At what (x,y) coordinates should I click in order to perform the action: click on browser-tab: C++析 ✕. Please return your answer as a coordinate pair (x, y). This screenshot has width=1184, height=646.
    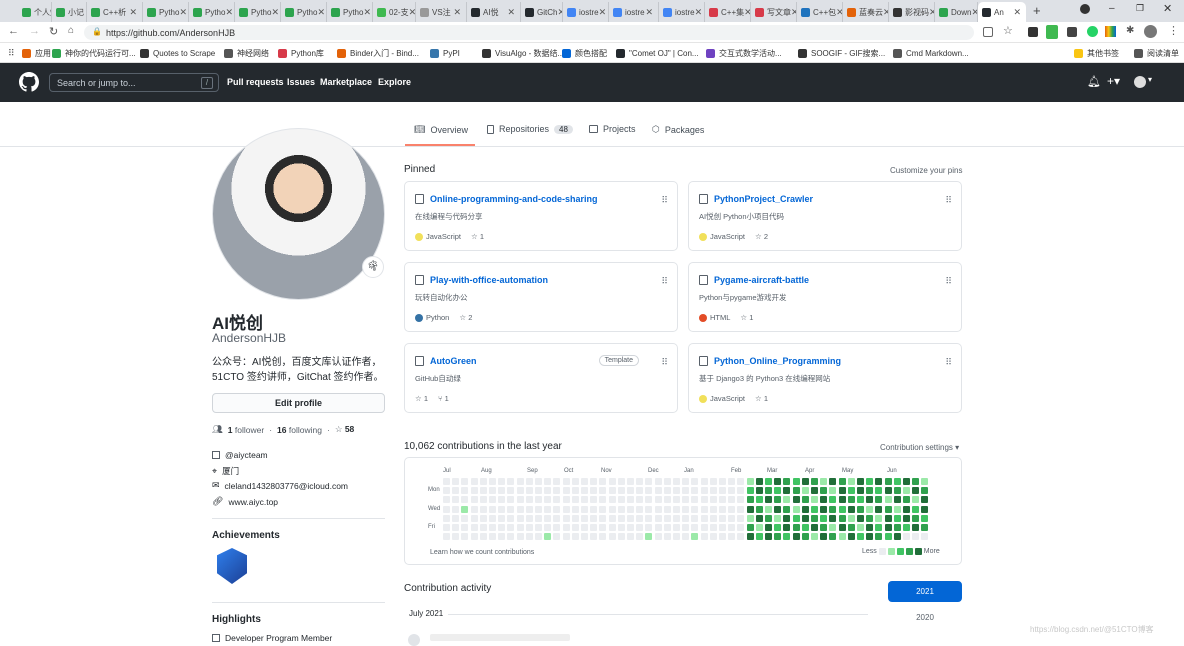
    Looking at the image, I should click on (115, 12).